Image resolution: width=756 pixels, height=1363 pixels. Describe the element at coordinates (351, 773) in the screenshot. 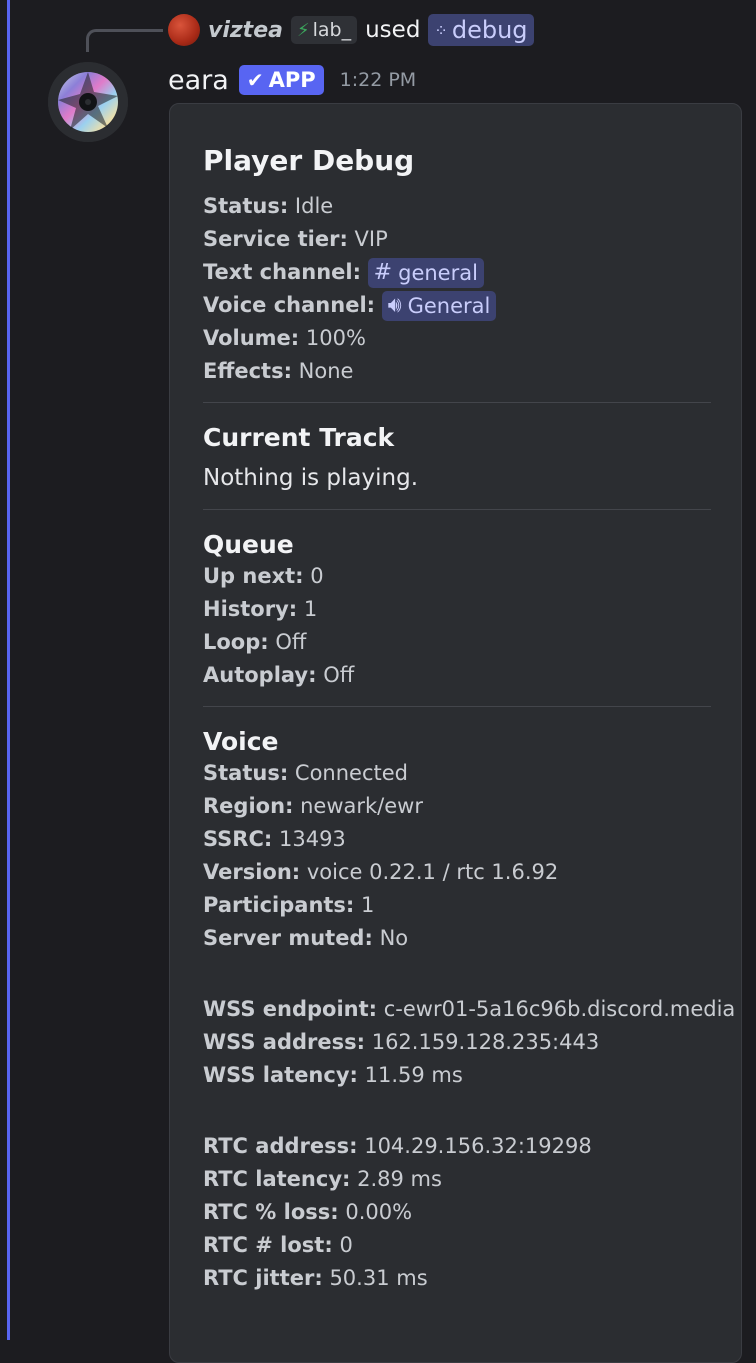

I see `field-value: Connected` at that location.